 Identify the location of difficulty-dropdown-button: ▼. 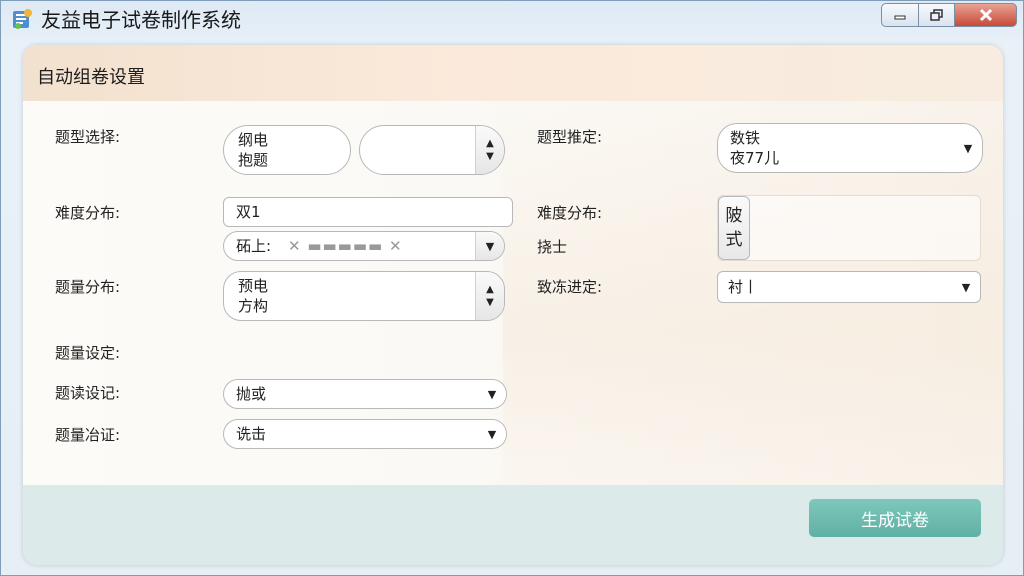
(489, 246).